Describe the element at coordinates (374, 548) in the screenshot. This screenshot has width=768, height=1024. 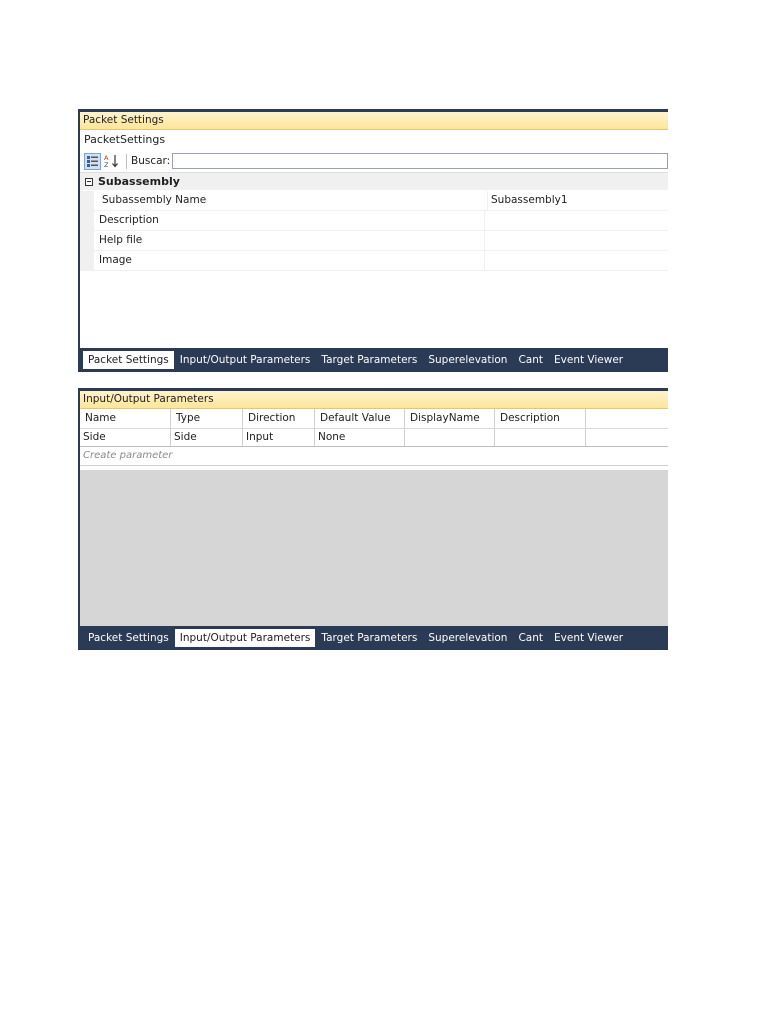
I see `grid-empty-area` at that location.